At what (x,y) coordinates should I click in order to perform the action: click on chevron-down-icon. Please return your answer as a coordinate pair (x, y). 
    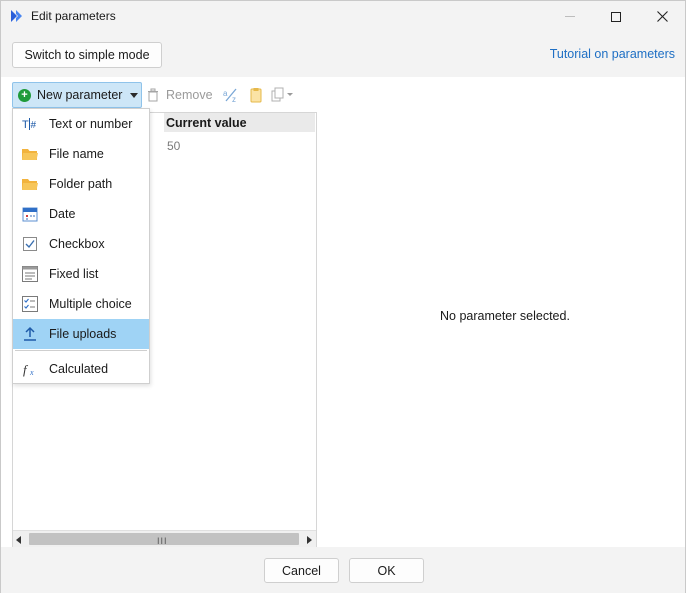
    Looking at the image, I should click on (134, 95).